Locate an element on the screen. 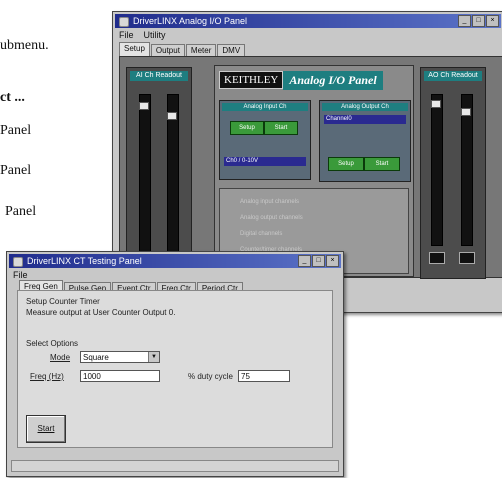  input-channel-select: Ch0 / 0-10V is located at coordinates (265, 161).